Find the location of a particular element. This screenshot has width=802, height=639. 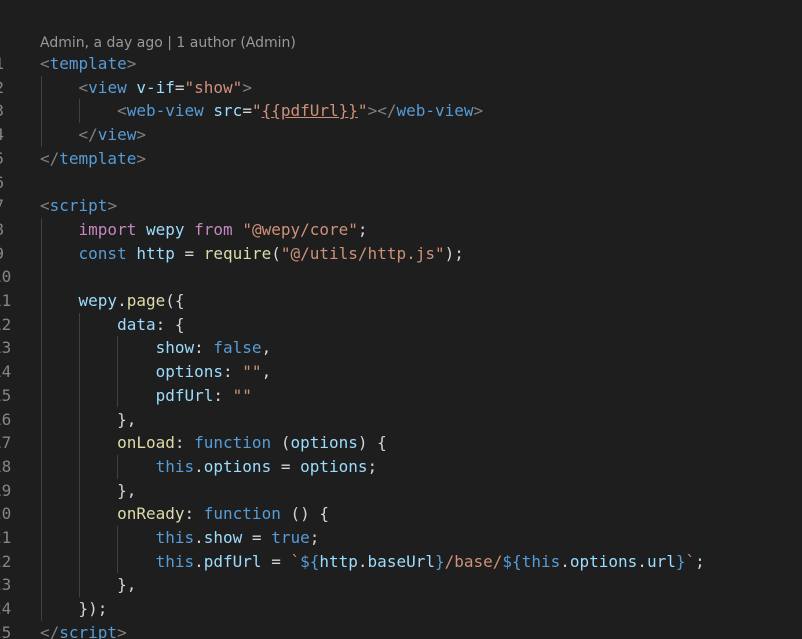

code-token: function is located at coordinates (233, 443).